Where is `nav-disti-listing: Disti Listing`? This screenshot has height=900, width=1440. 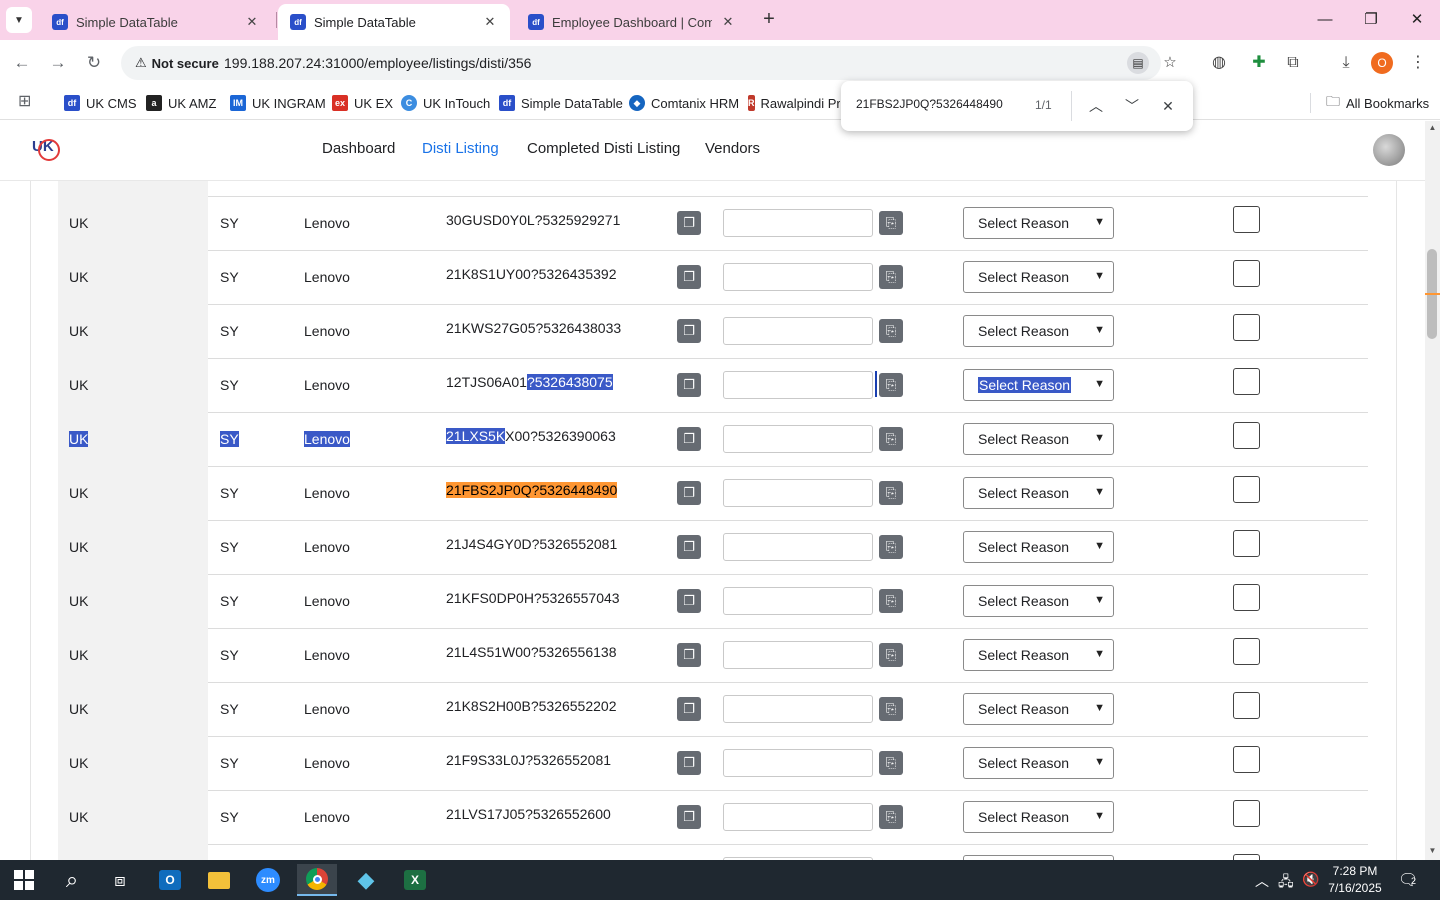
nav-disti-listing: Disti Listing is located at coordinates (460, 148).